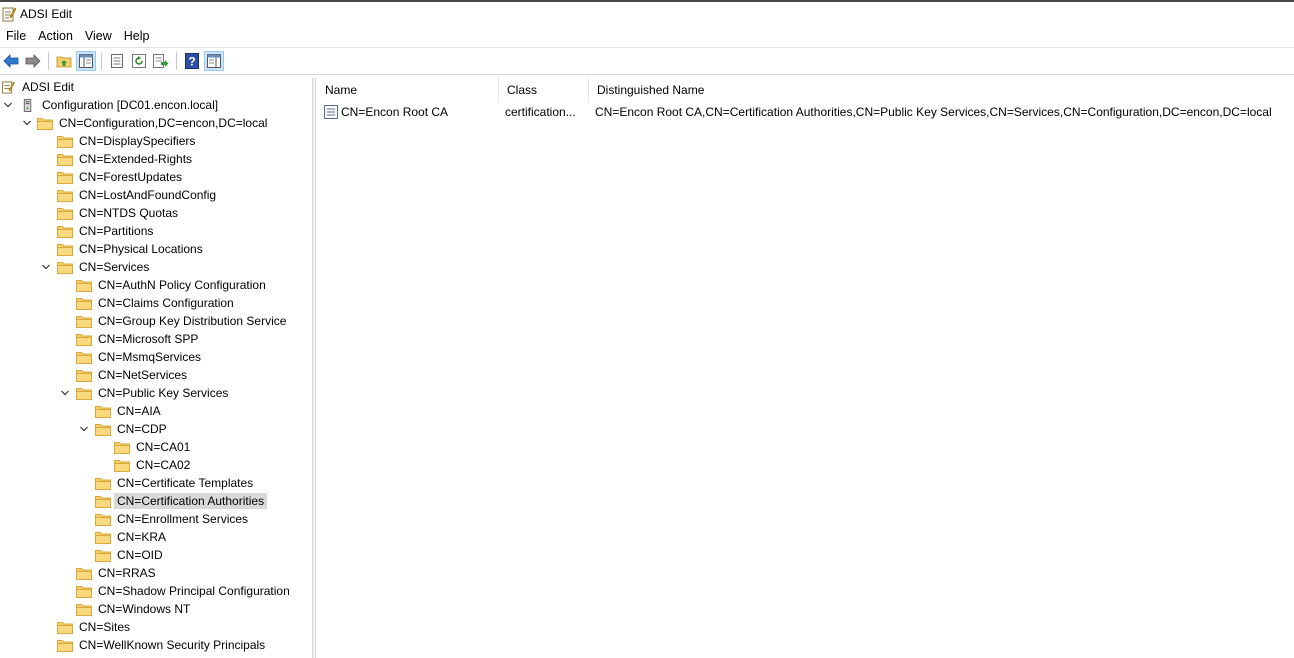 The width and height of the screenshot is (1294, 658). What do you see at coordinates (183, 519) in the screenshot?
I see `tree-item-label: CN=Enrollment Services` at bounding box center [183, 519].